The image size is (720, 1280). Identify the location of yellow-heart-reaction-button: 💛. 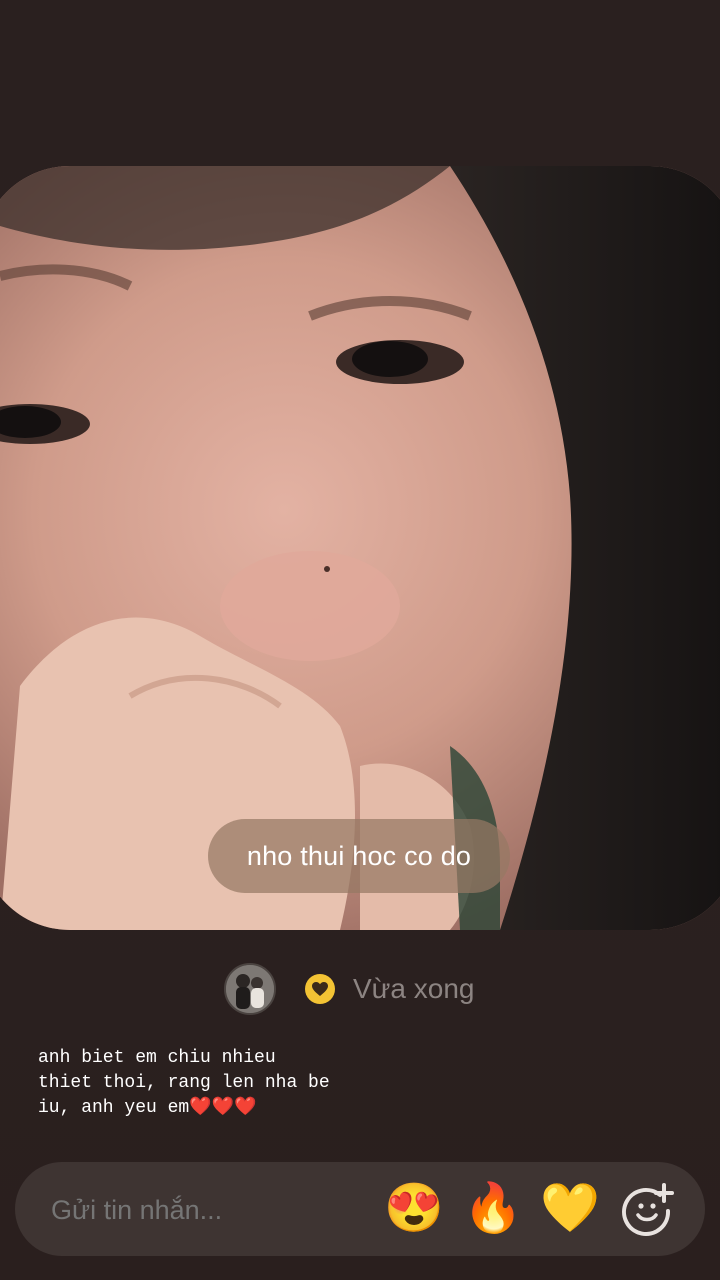
(570, 1209).